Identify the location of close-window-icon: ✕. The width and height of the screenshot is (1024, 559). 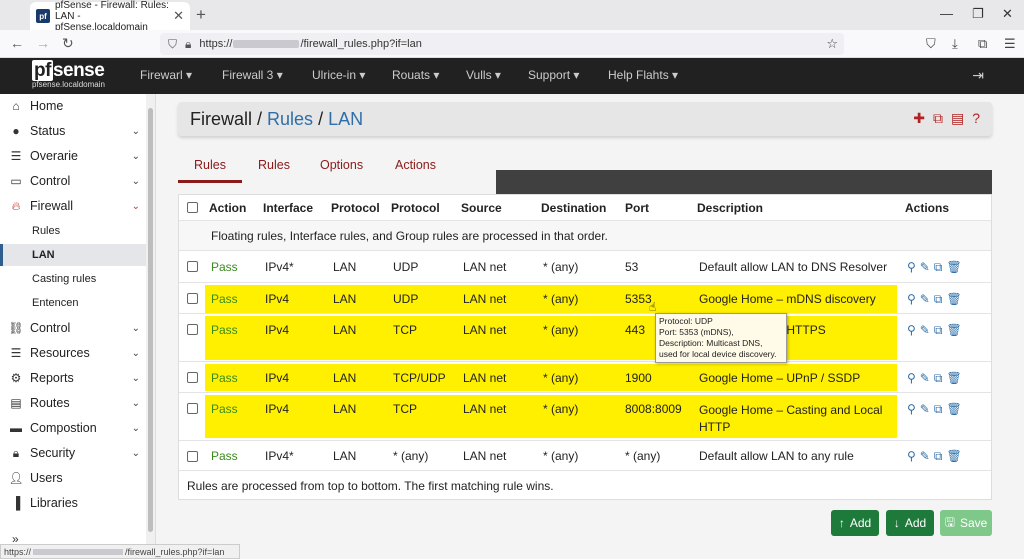
(1007, 14).